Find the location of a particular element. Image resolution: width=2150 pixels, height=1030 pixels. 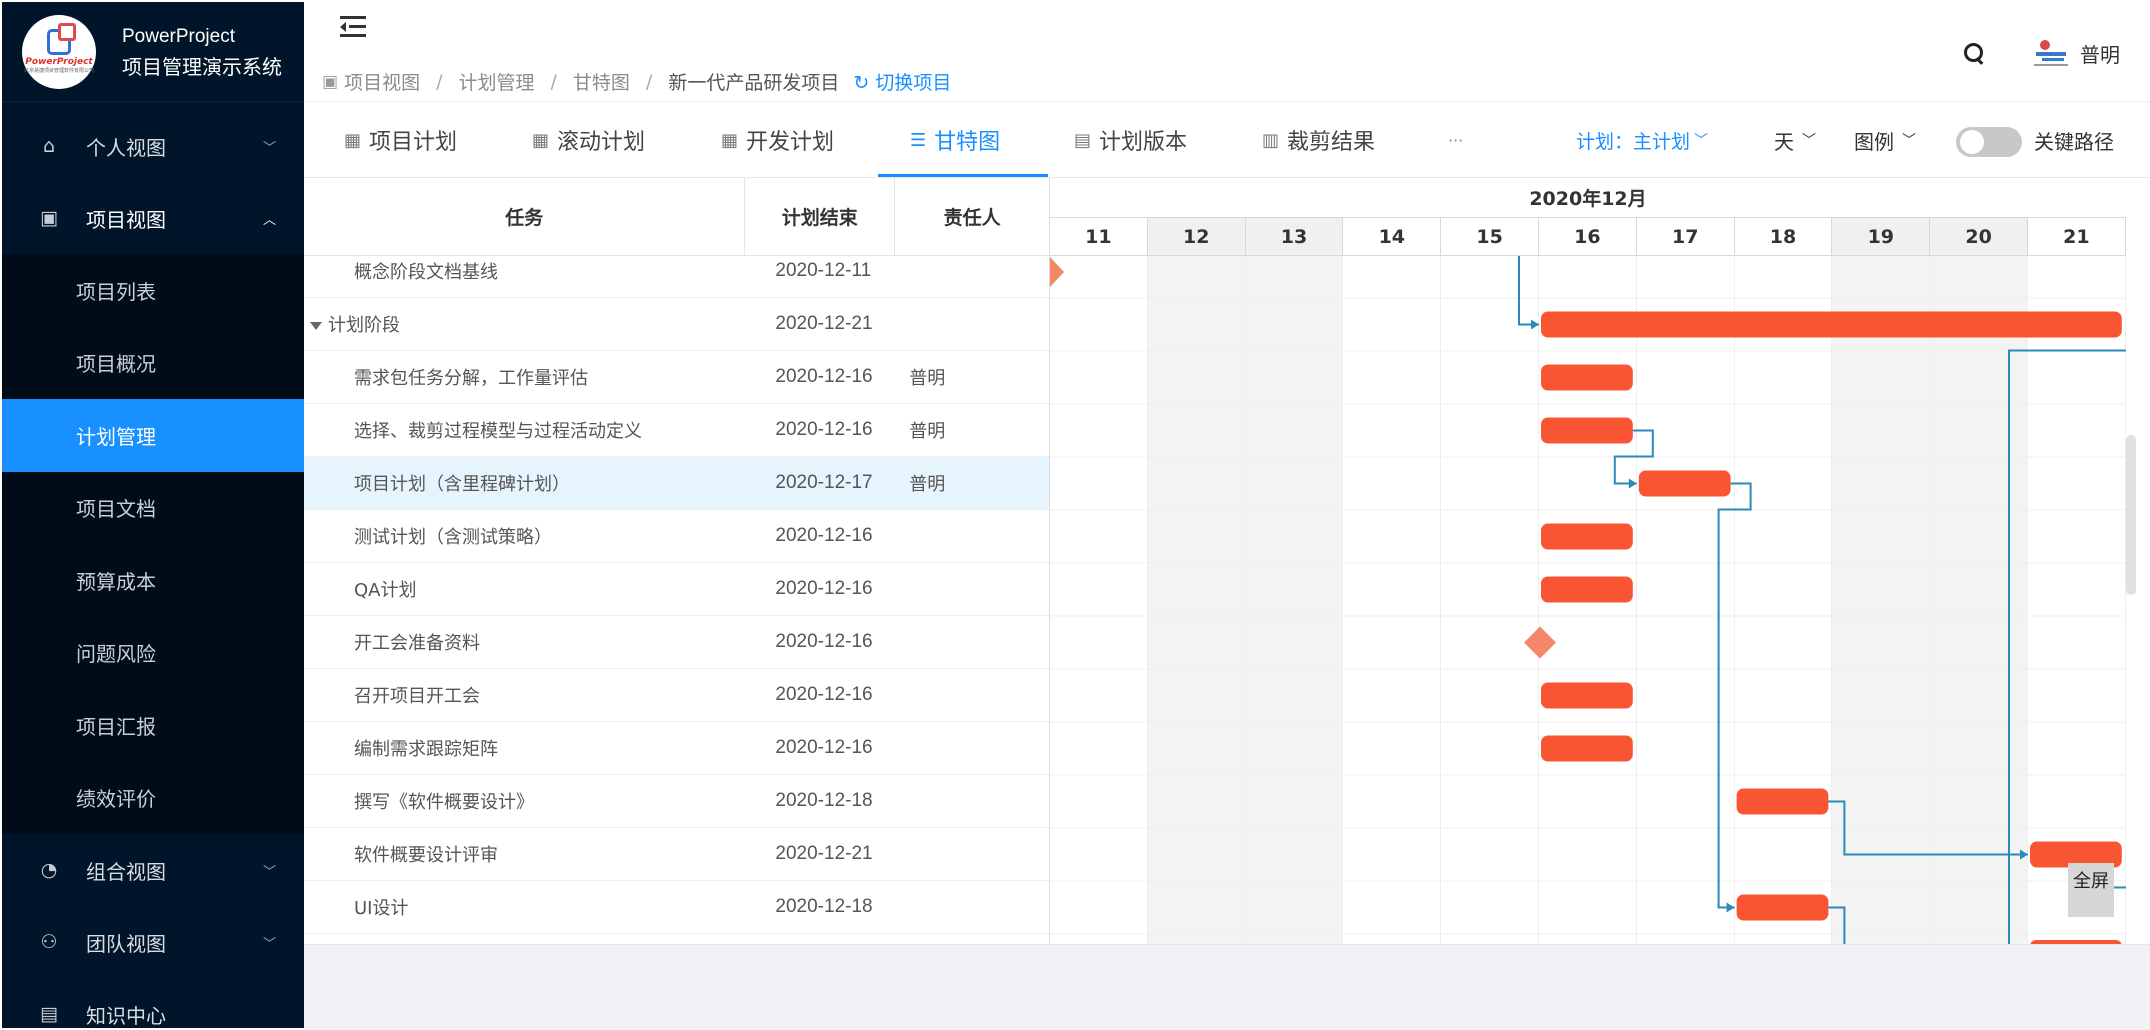

table-row: 开工会准备资料 2020-12-16 is located at coordinates (676, 642).